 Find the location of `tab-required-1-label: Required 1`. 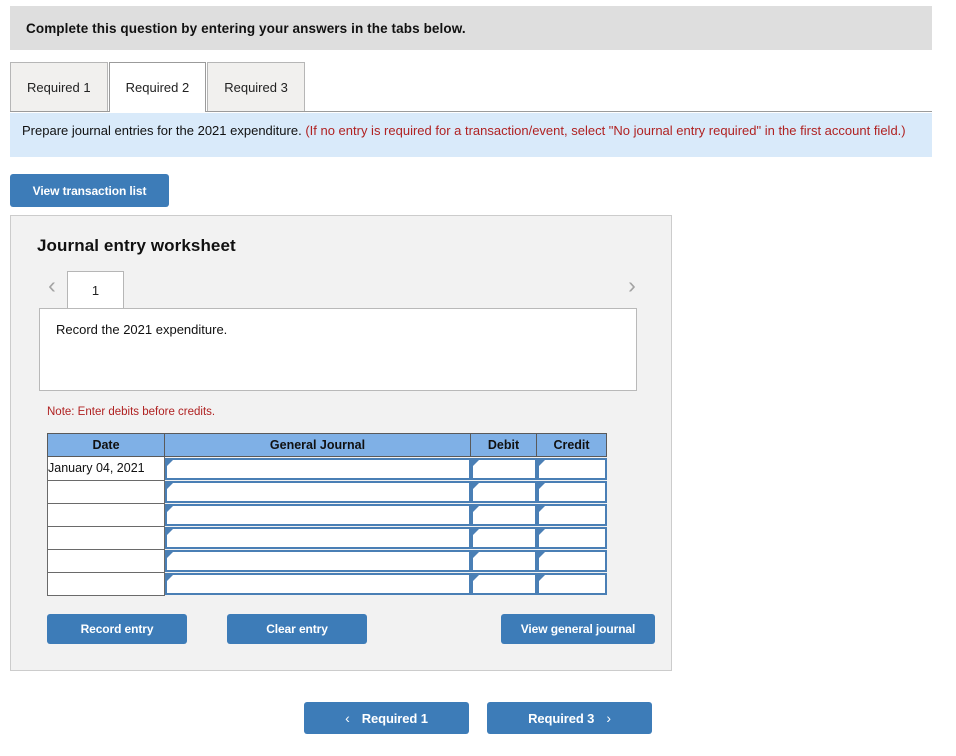

tab-required-1-label: Required 1 is located at coordinates (59, 87).